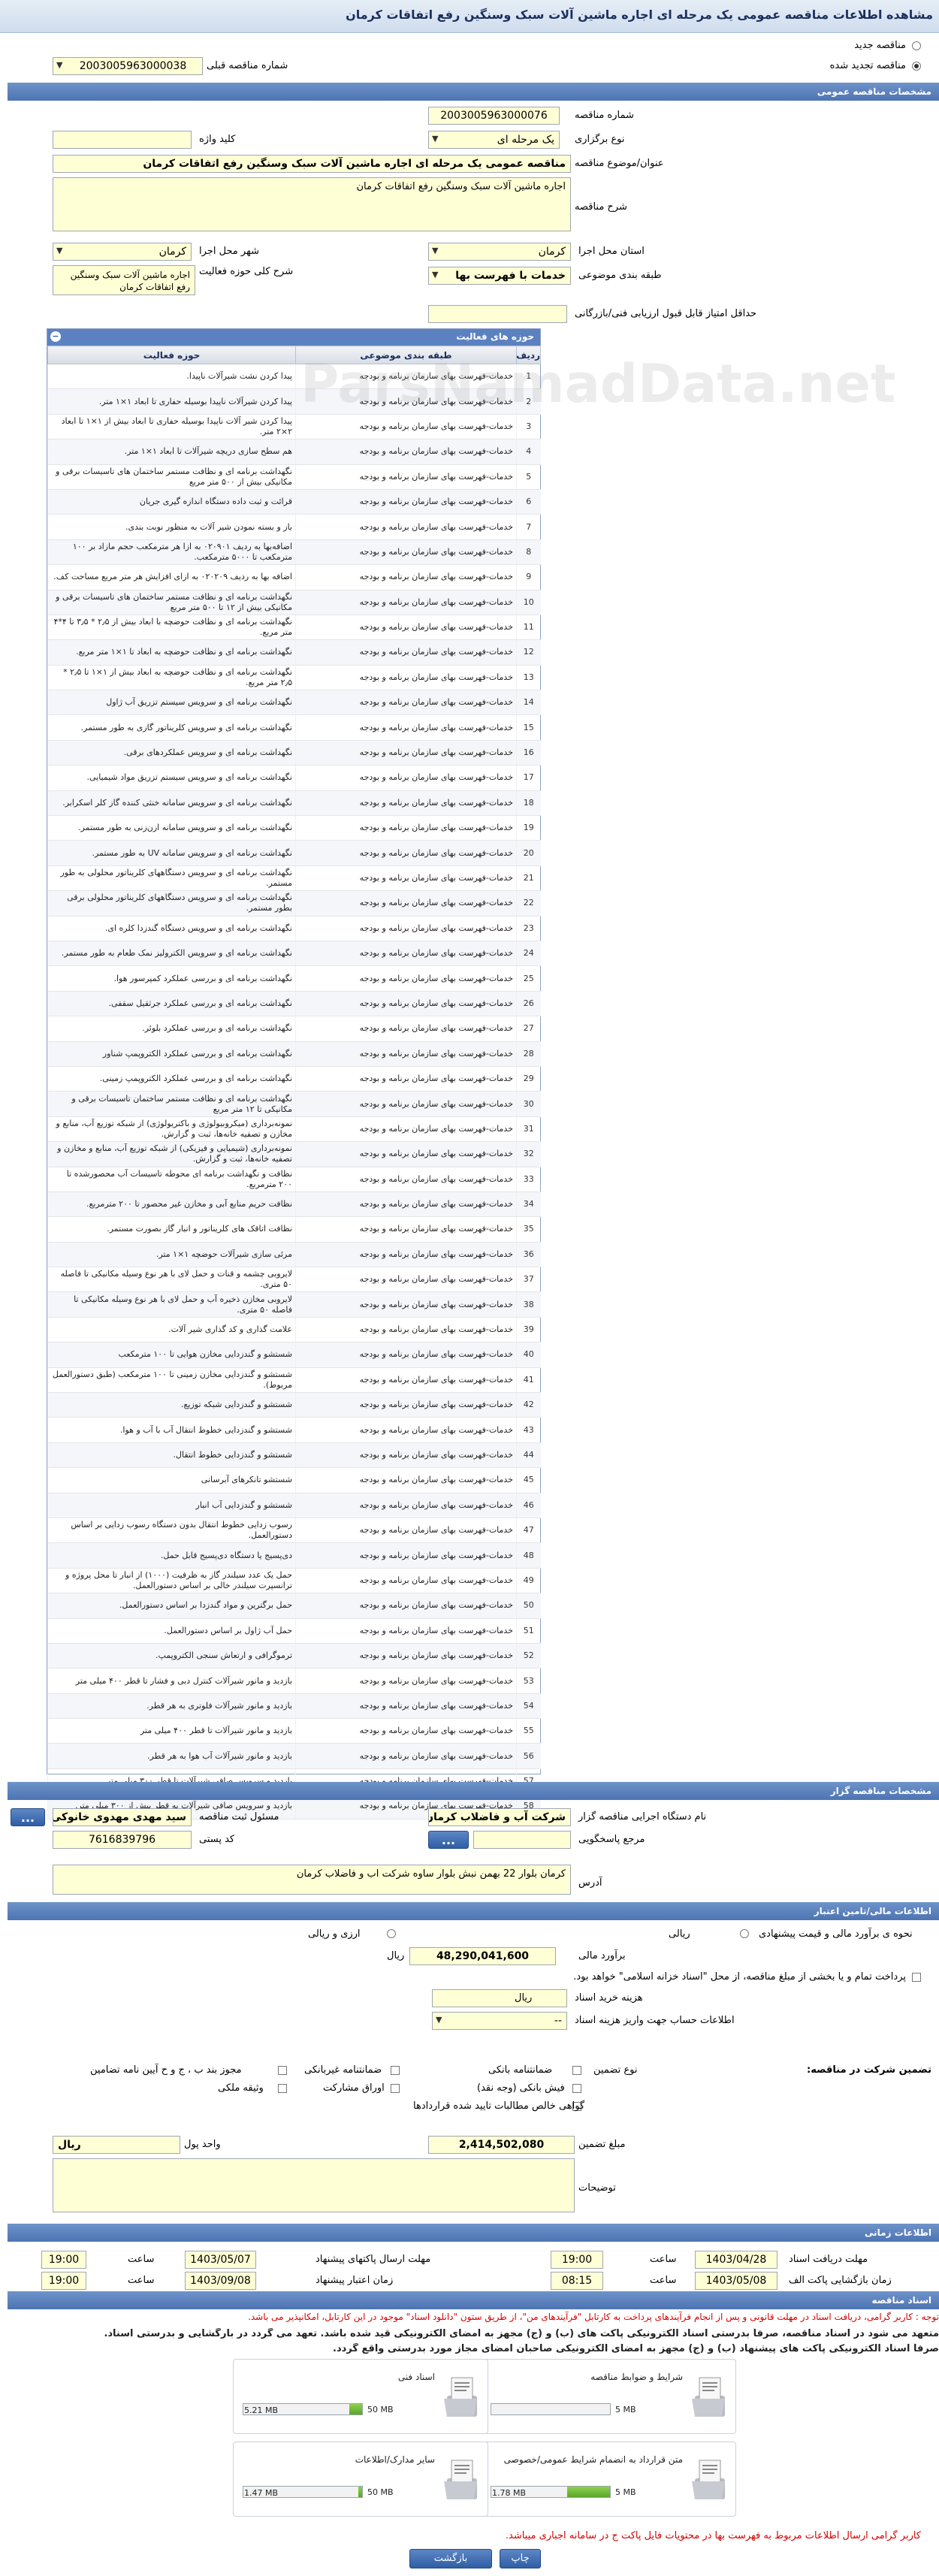  I want to click on g4-checkbox, so click(576, 2088).